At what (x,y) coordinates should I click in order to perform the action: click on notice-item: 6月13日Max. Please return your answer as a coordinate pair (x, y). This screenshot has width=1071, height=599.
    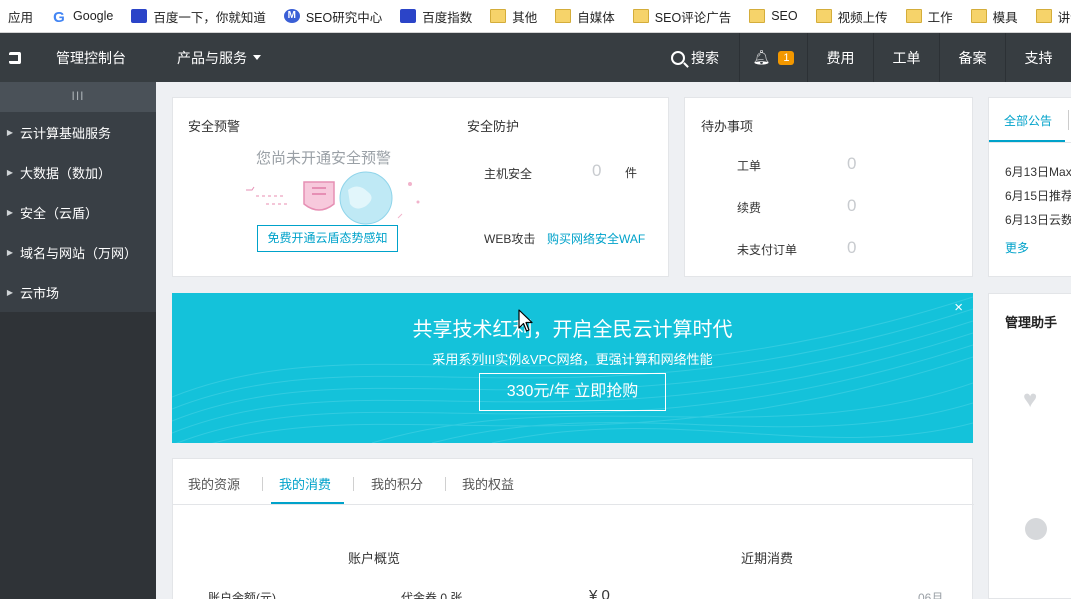
    Looking at the image, I should click on (1038, 171).